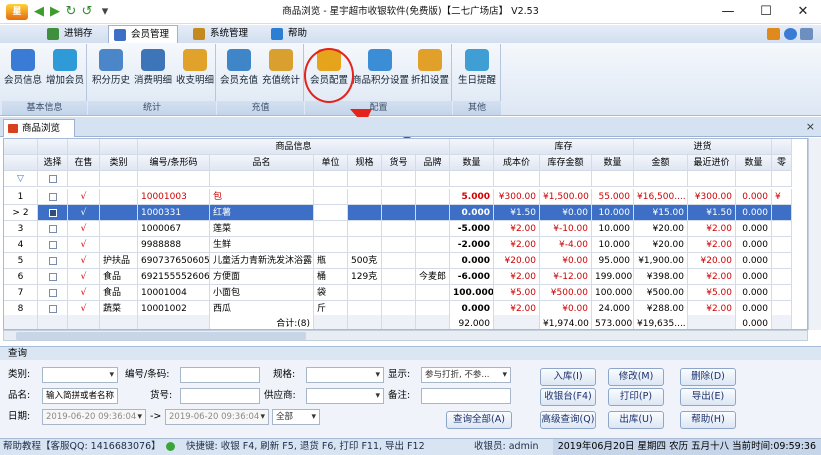  What do you see at coordinates (105, 12) in the screenshot?
I see `dropdown-icon: ▾` at bounding box center [105, 12].